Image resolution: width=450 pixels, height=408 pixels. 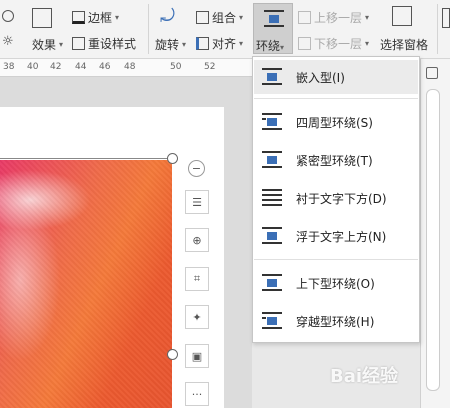 I want to click on border-label: 边框, so click(x=100, y=18).